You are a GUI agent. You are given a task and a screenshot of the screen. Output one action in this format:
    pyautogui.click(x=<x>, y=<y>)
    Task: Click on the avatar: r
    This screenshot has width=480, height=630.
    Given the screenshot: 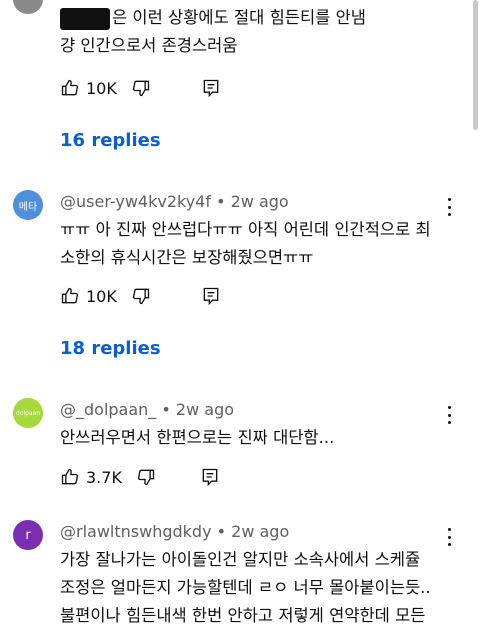 What is the action you would take?
    pyautogui.click(x=28, y=535)
    